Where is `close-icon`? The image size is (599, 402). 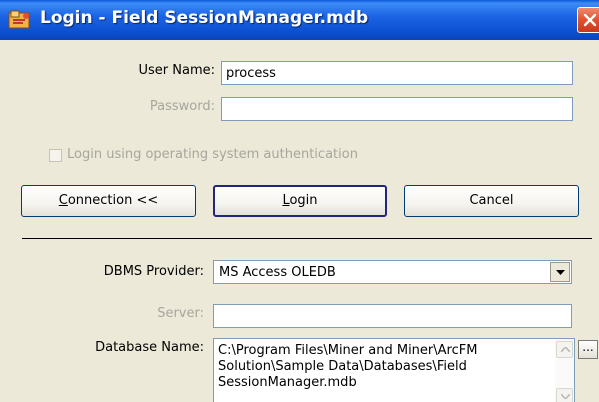 close-icon is located at coordinates (590, 20).